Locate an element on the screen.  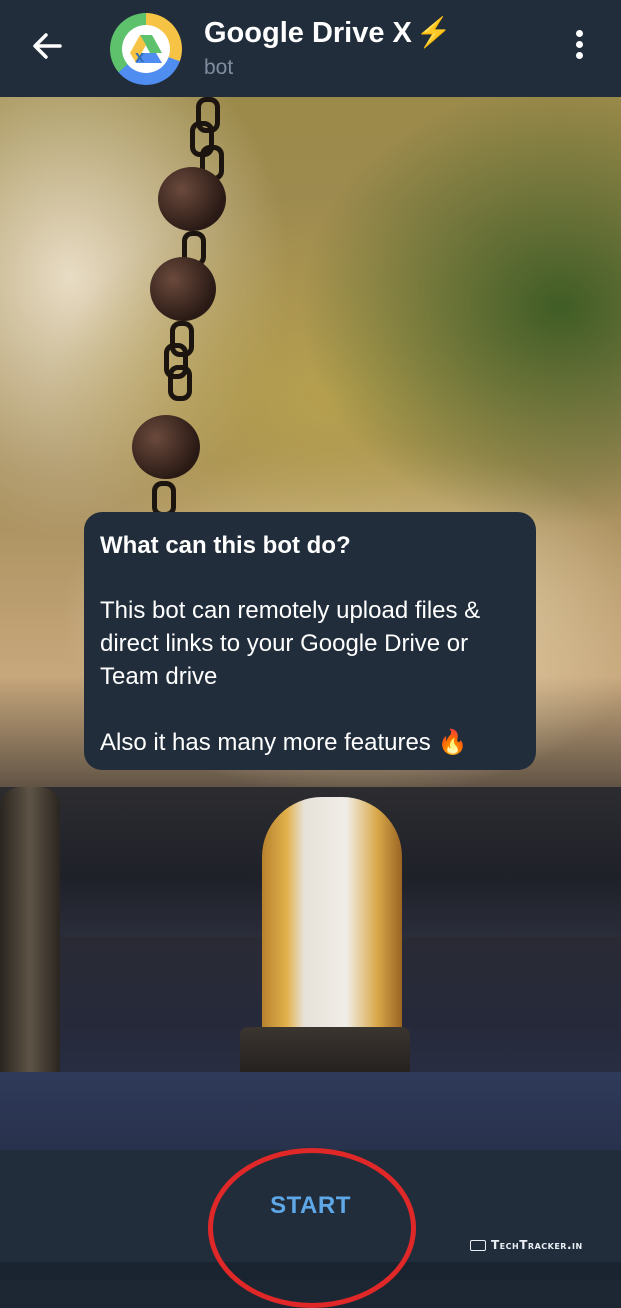
chat-title: Google Drive X ⚡ is located at coordinates (328, 33).